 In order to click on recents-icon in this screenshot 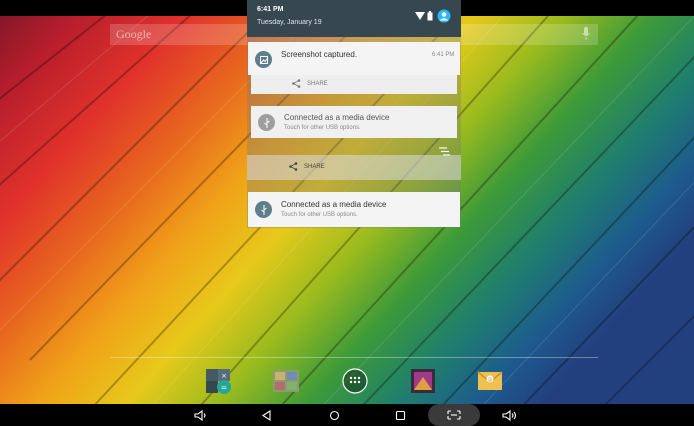, I will do `click(400, 415)`.